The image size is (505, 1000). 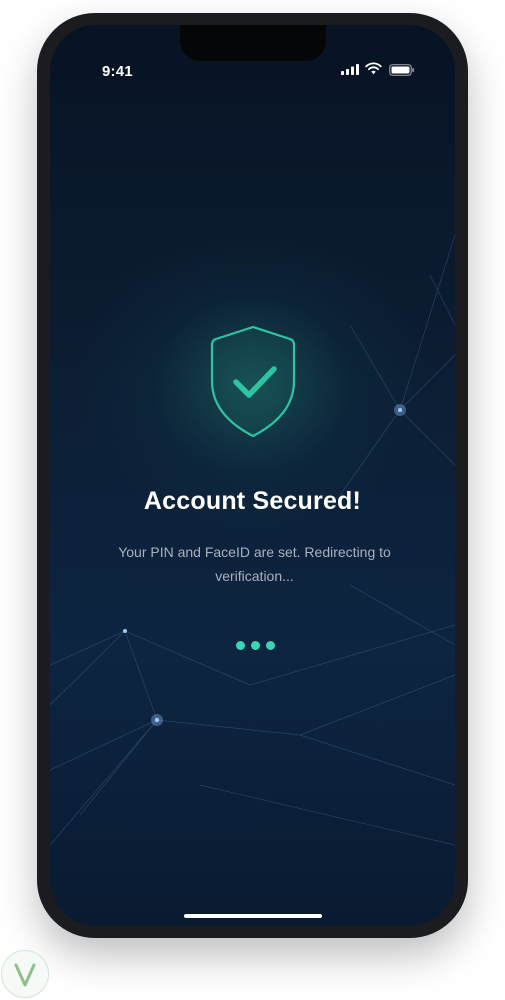 I want to click on cellular-signal-icon, so click(x=350, y=69).